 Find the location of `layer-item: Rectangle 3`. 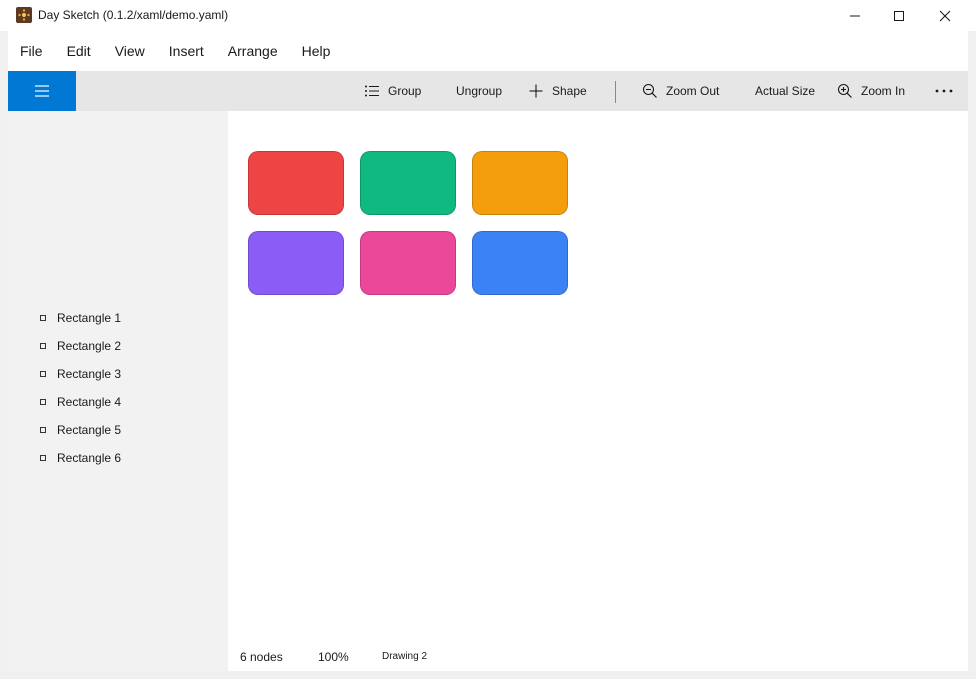

layer-item: Rectangle 3 is located at coordinates (118, 374).